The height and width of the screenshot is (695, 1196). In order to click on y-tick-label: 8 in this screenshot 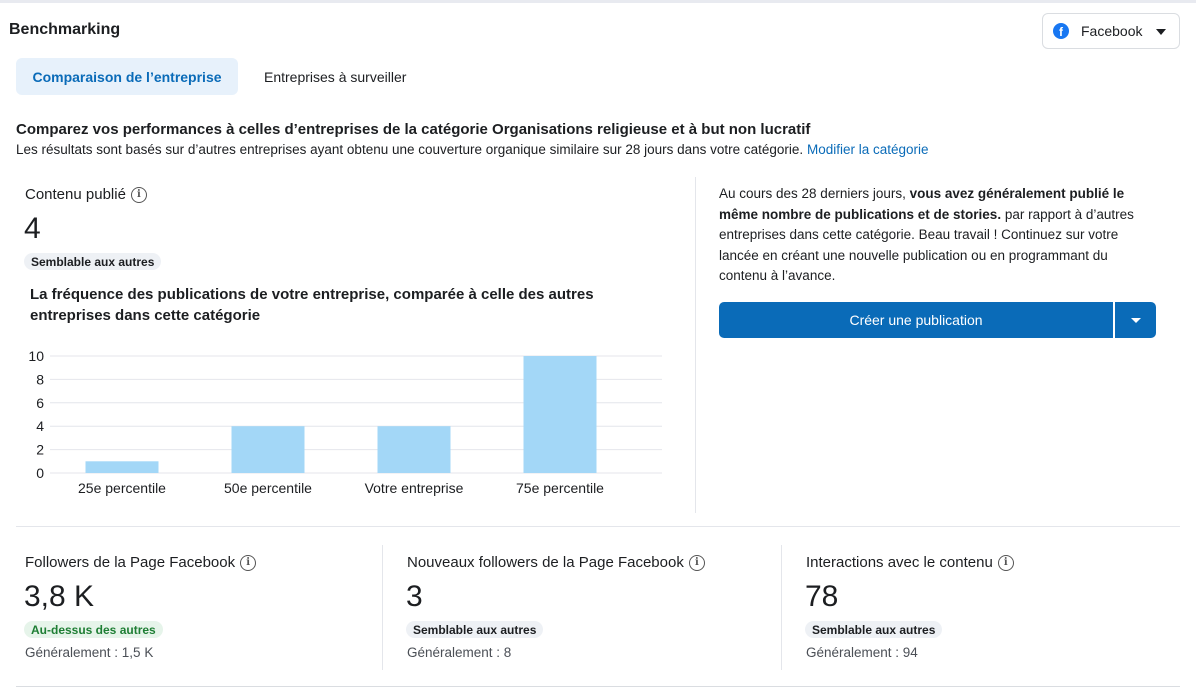, I will do `click(40, 379)`.